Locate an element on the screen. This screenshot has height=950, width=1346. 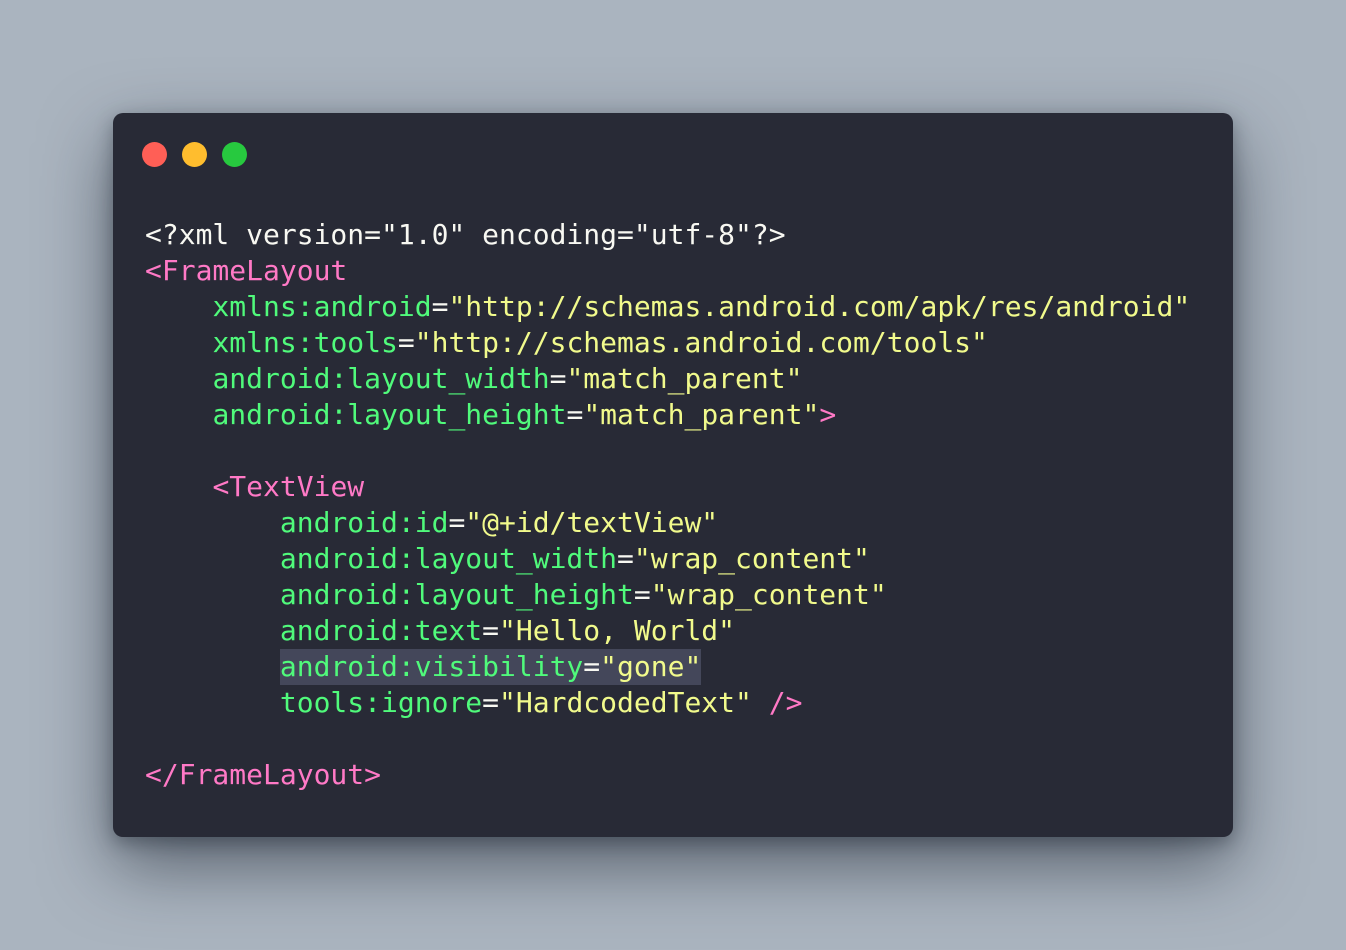
attribute-name: android:id is located at coordinates (364, 522).